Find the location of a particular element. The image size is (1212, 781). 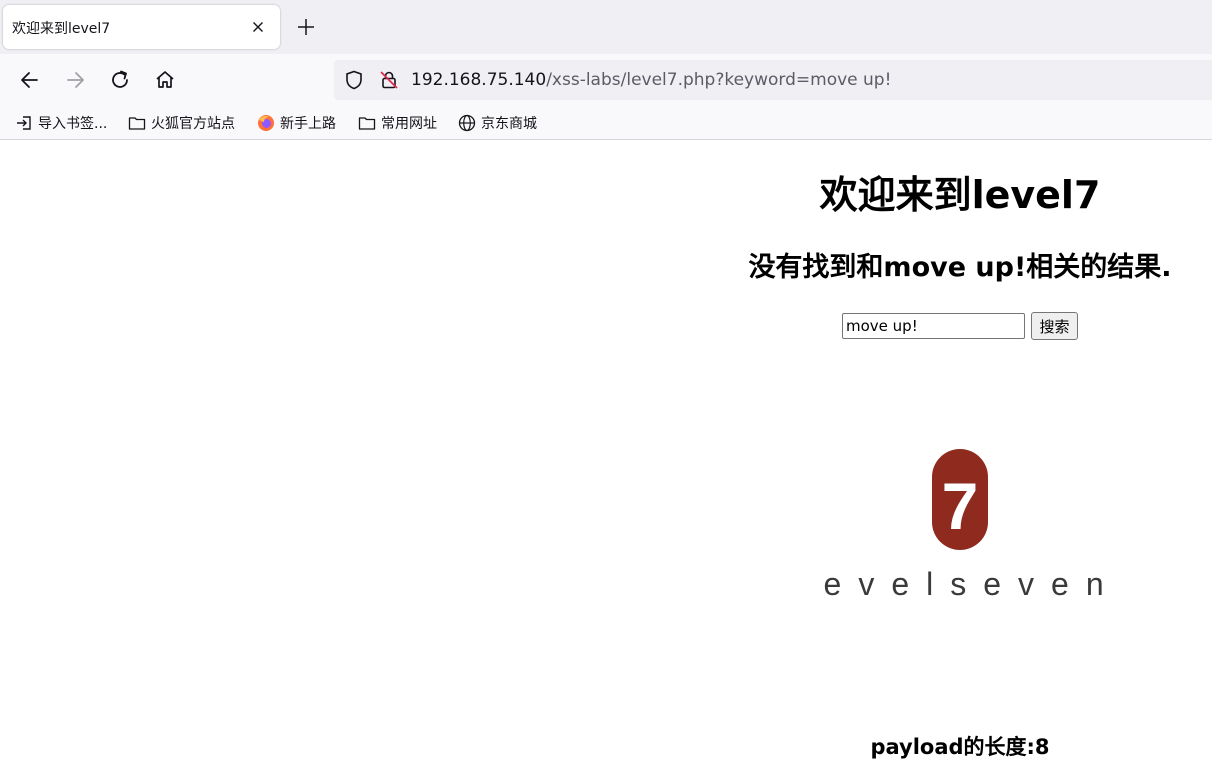

bookmark-common-sites: 常用网址 is located at coordinates (397, 123).